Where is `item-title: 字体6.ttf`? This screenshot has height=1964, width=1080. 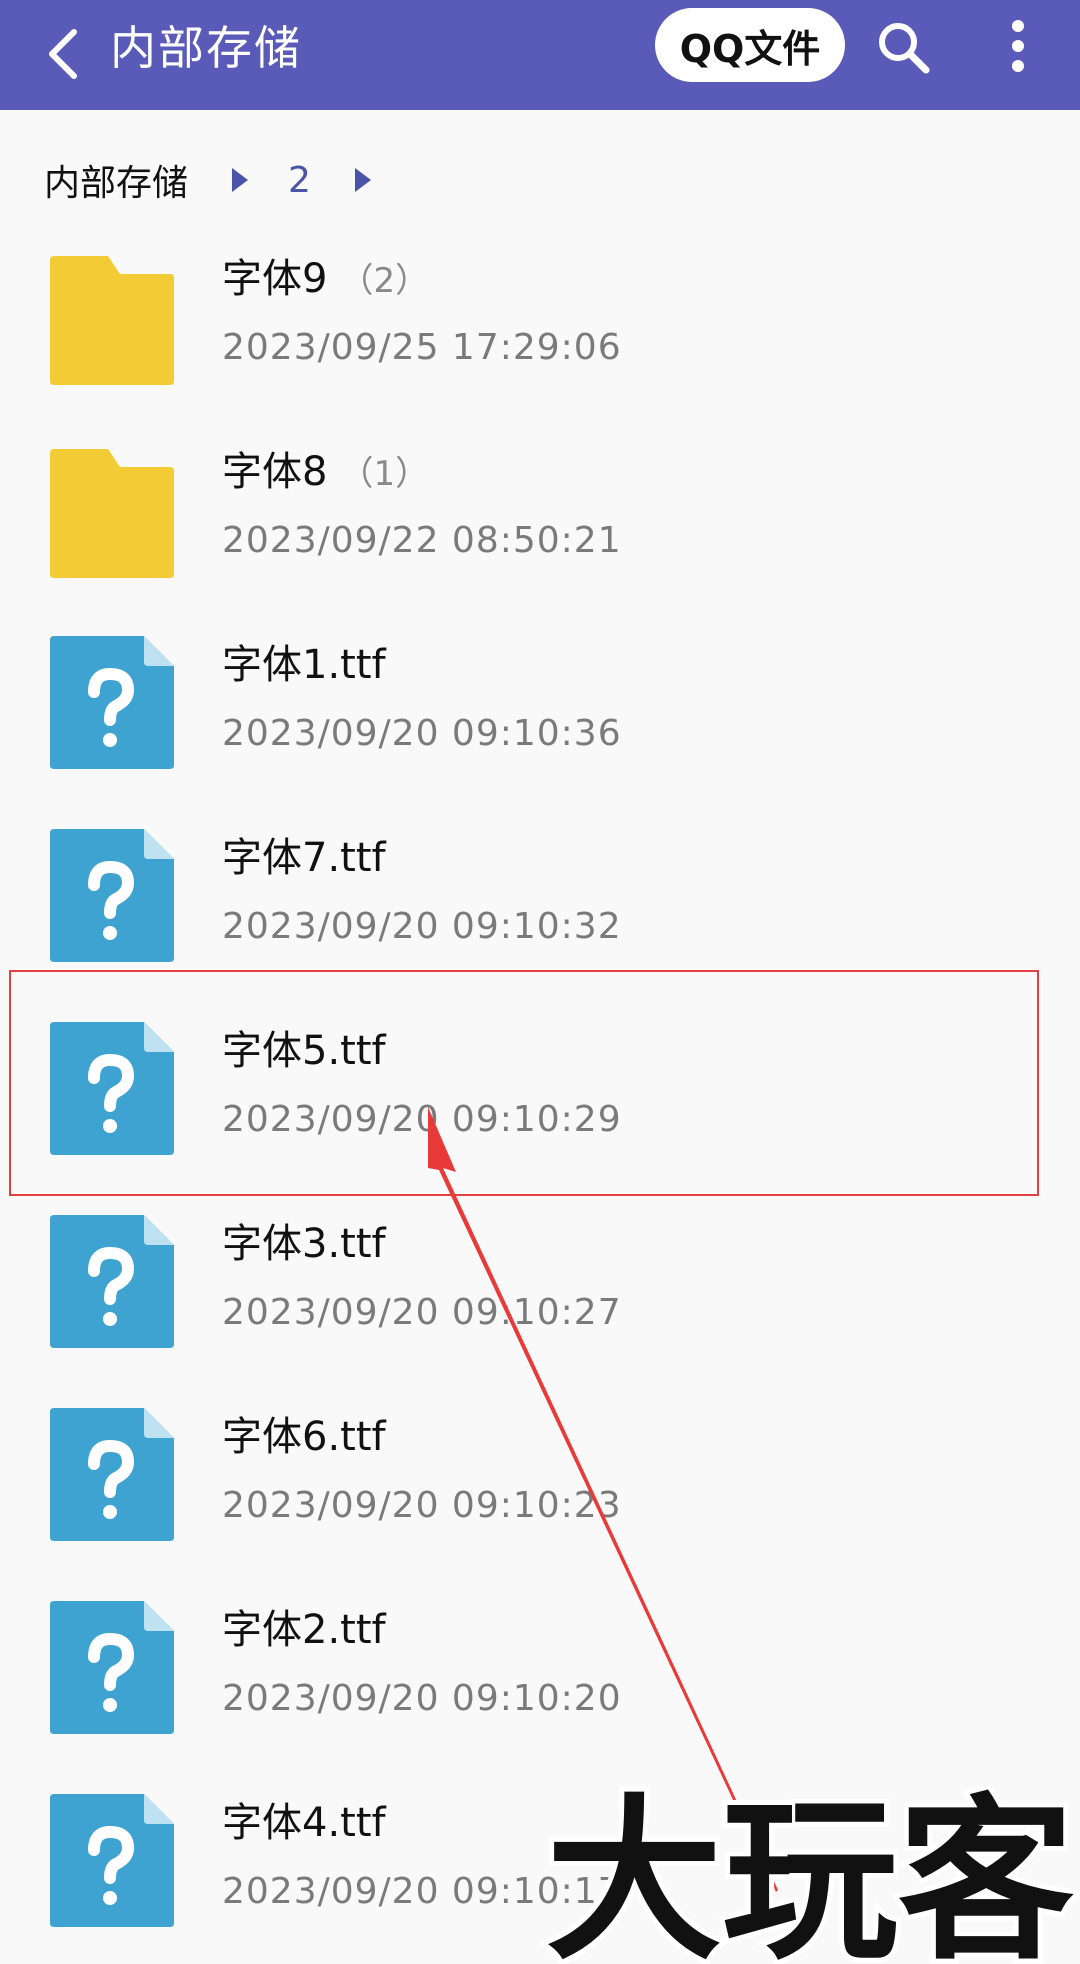 item-title: 字体6.ttf is located at coordinates (304, 1437).